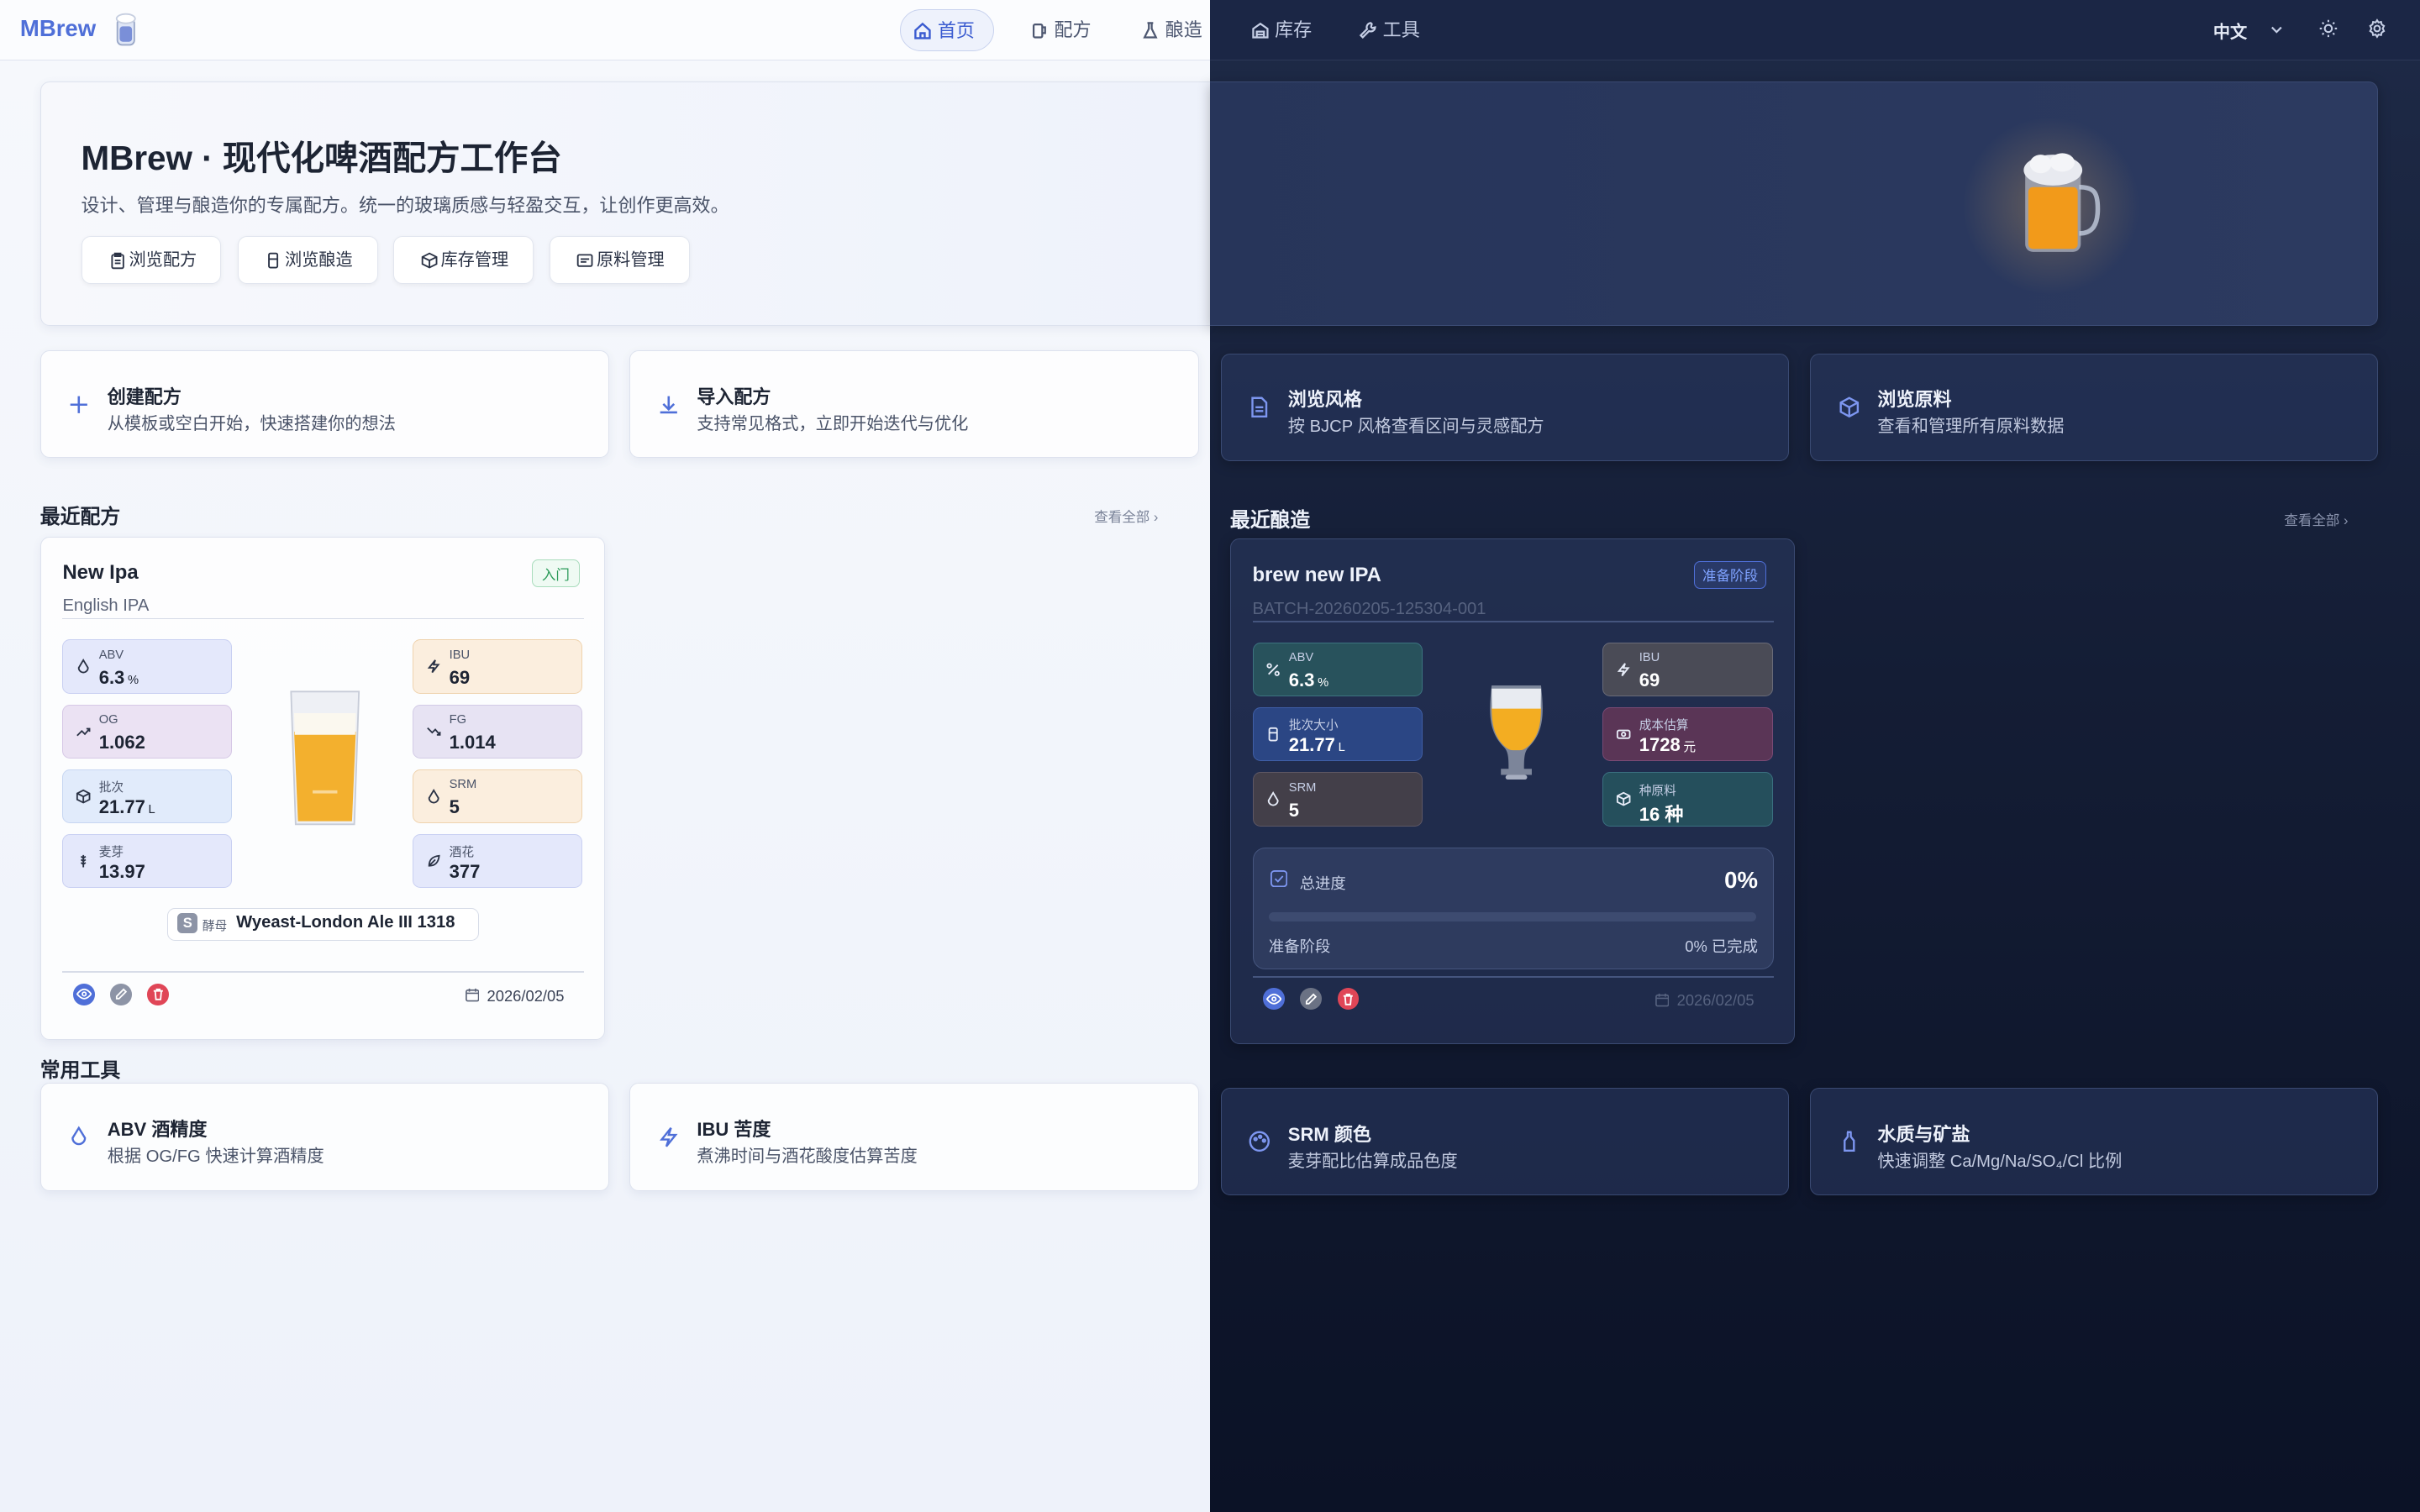 The image size is (2420, 1512). I want to click on water-tool-title: 水质与矿盐, so click(1923, 1134).